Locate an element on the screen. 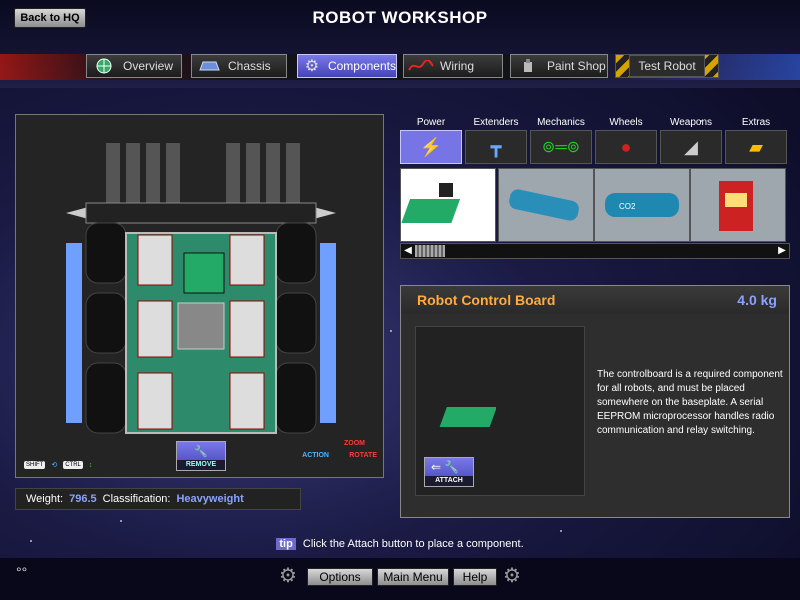 Image resolution: width=800 pixels, height=600 pixels. weight-value: 796.5 is located at coordinates (83, 499).